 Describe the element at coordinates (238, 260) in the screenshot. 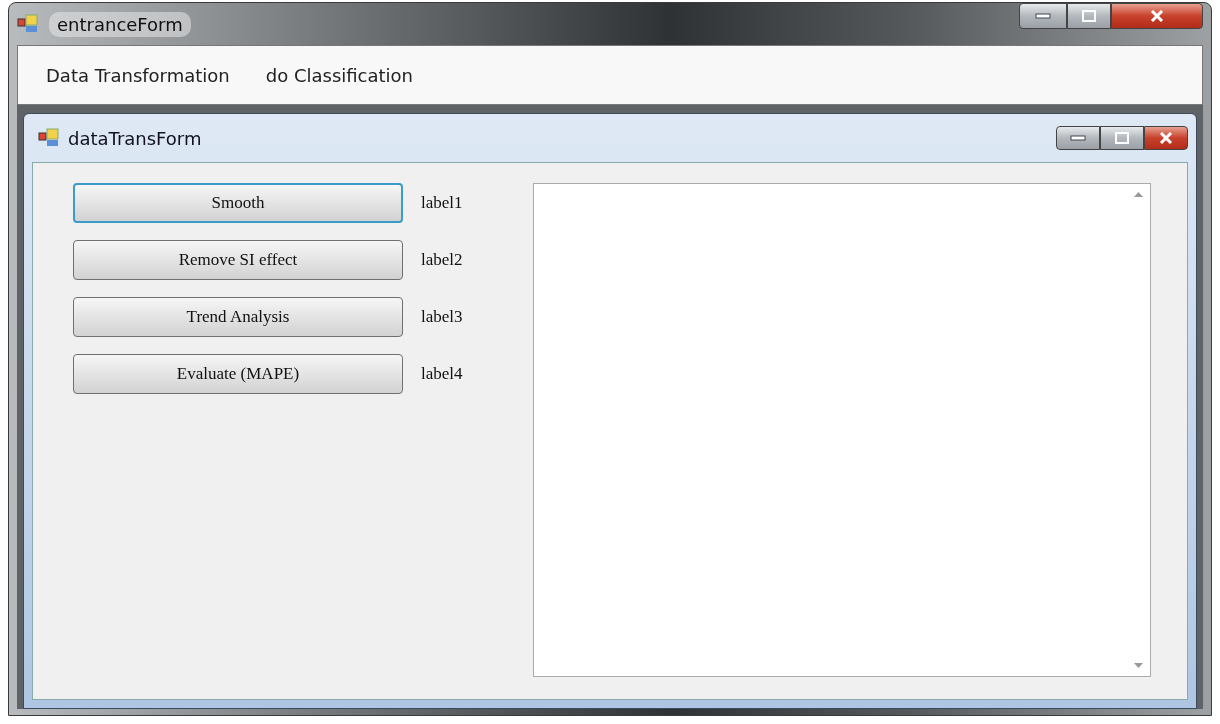

I see `action-button: Remove SI effect` at that location.